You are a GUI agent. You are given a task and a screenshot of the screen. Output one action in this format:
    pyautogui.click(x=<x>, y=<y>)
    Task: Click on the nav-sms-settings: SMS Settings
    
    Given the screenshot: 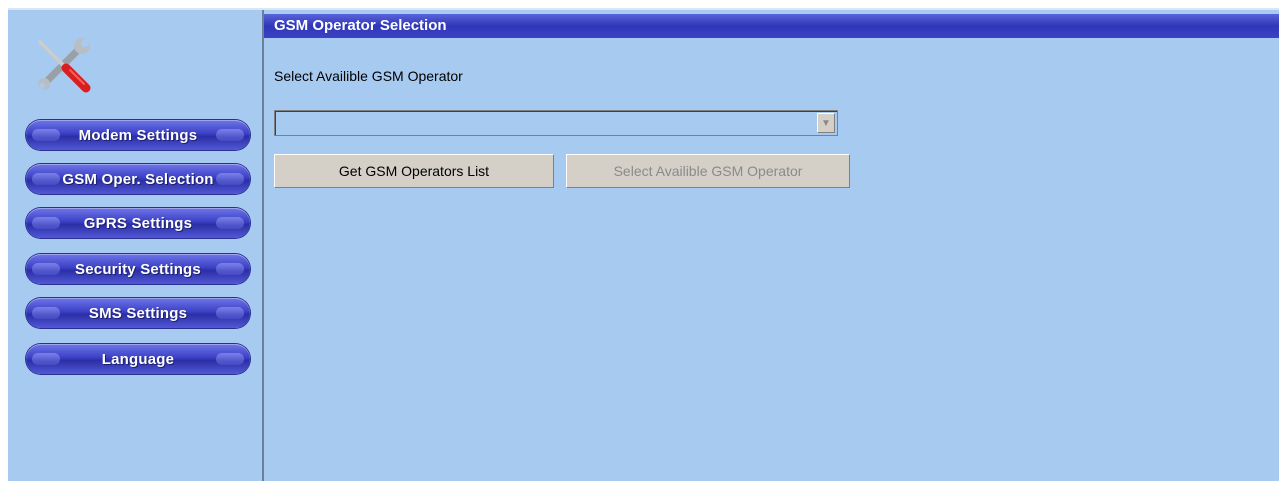 What is the action you would take?
    pyautogui.click(x=138, y=313)
    